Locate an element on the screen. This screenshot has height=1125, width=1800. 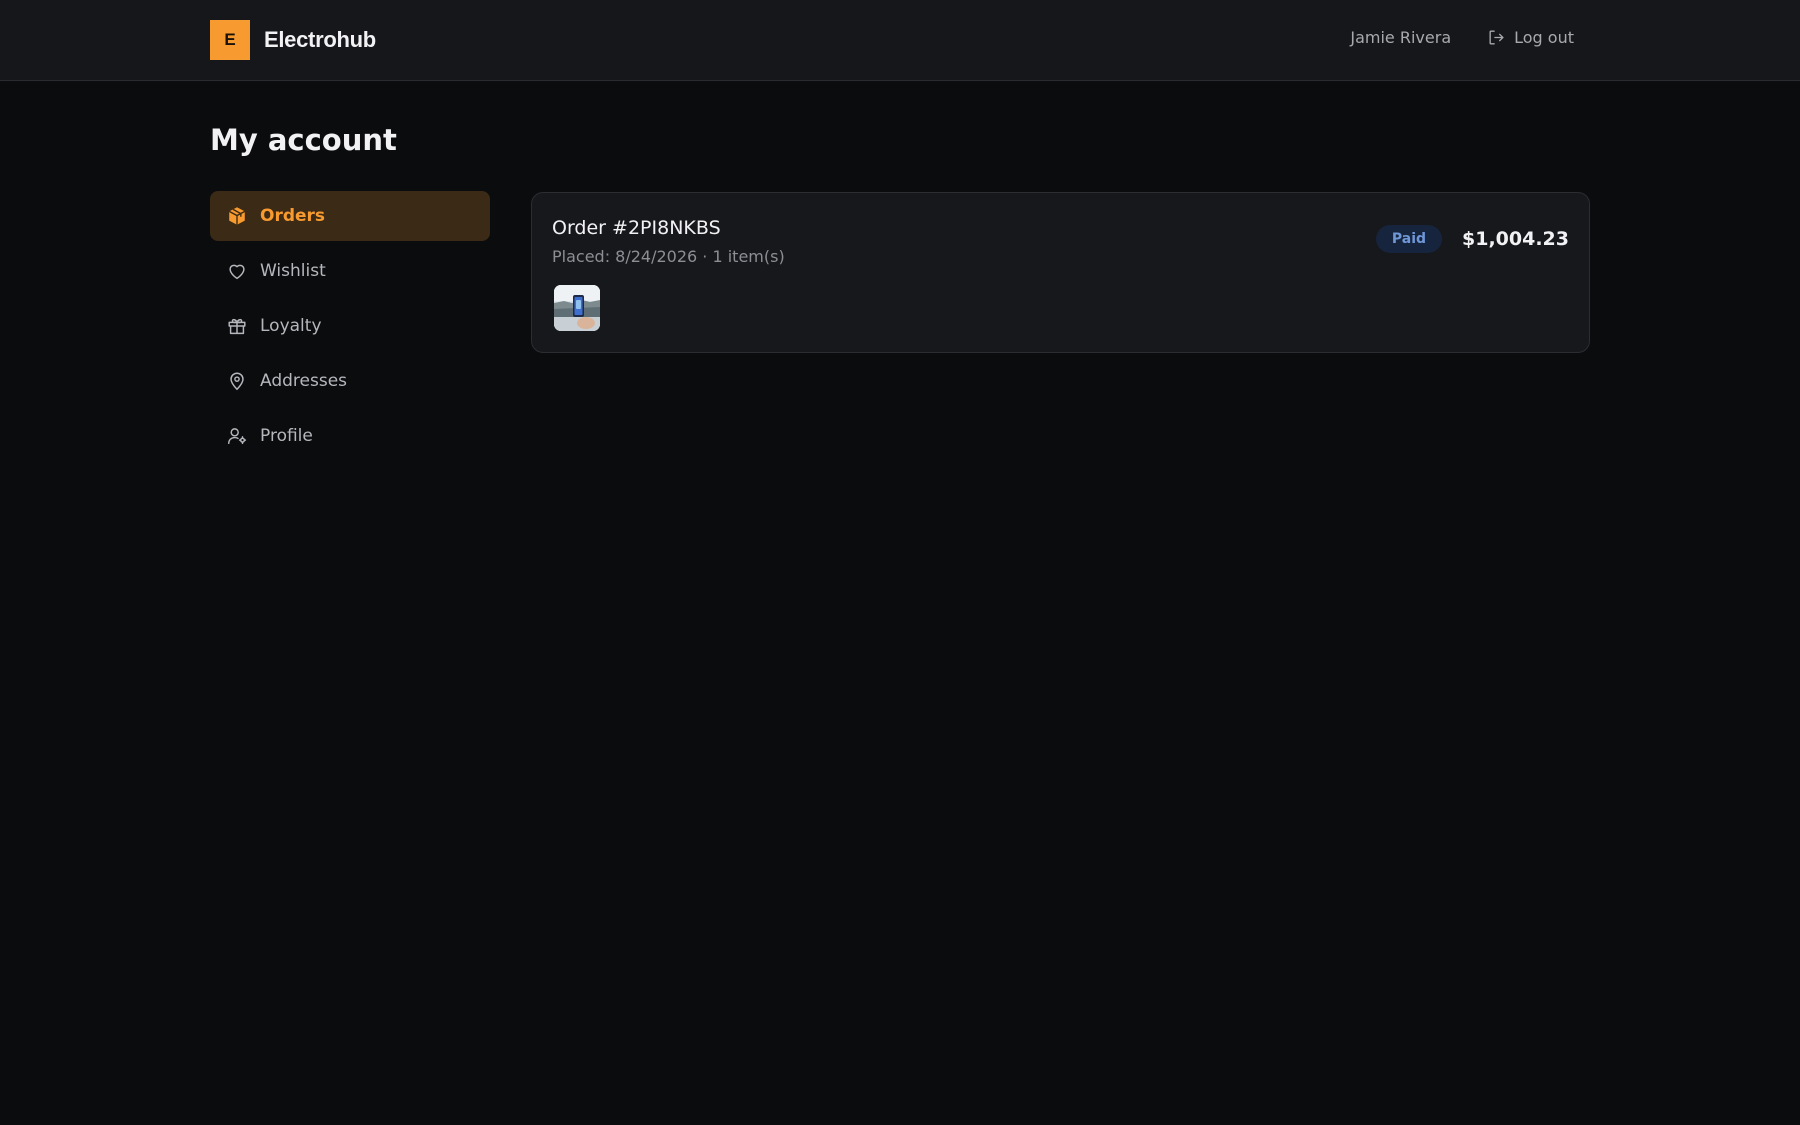
status-badge: Paid is located at coordinates (1409, 239).